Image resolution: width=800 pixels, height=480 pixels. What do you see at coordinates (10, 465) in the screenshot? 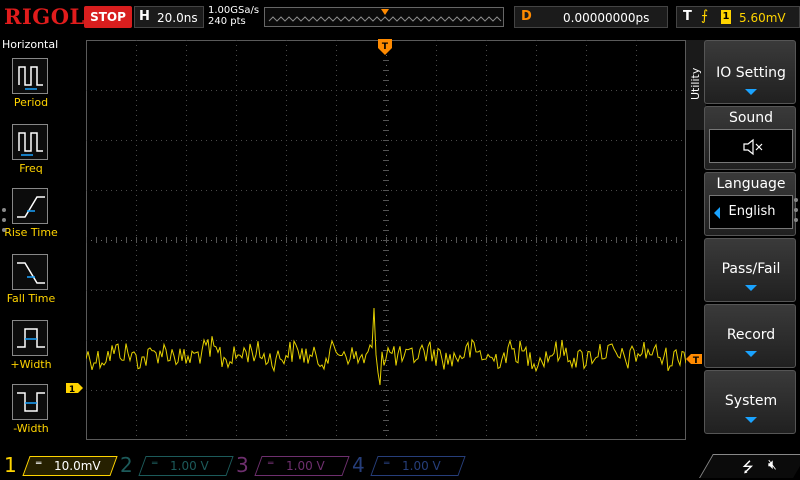
I see `channel1-number: 1` at bounding box center [10, 465].